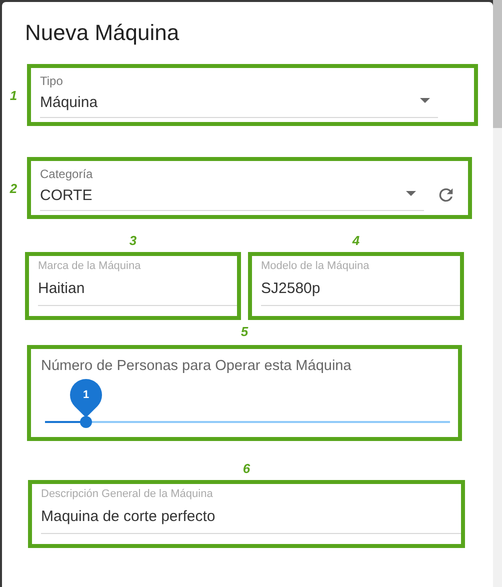  I want to click on scrollbar-thumb, so click(497, 64).